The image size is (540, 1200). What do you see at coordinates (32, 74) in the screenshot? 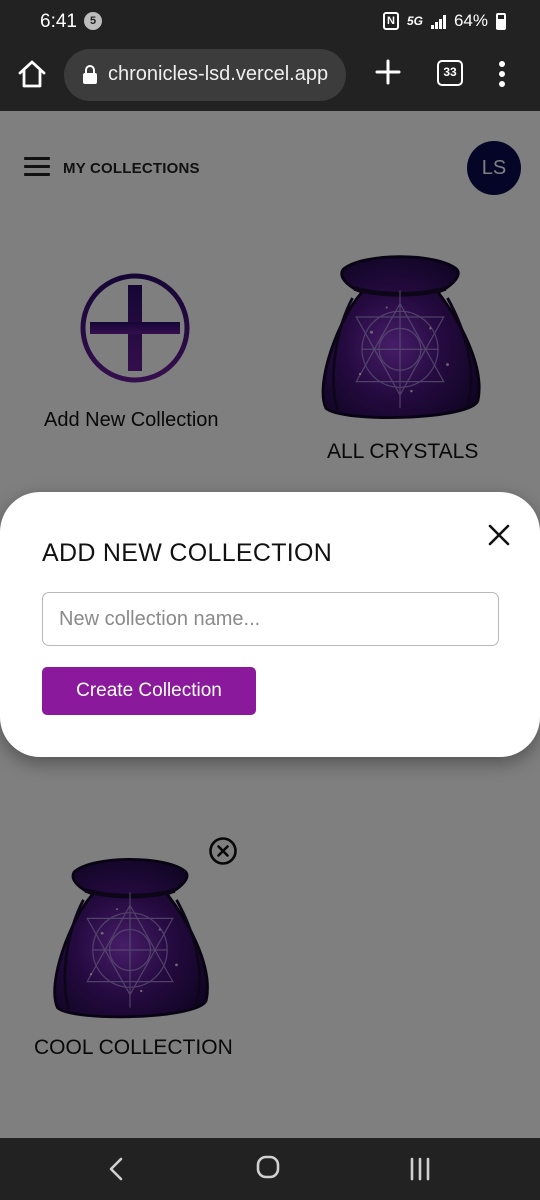
I see `home-icon` at bounding box center [32, 74].